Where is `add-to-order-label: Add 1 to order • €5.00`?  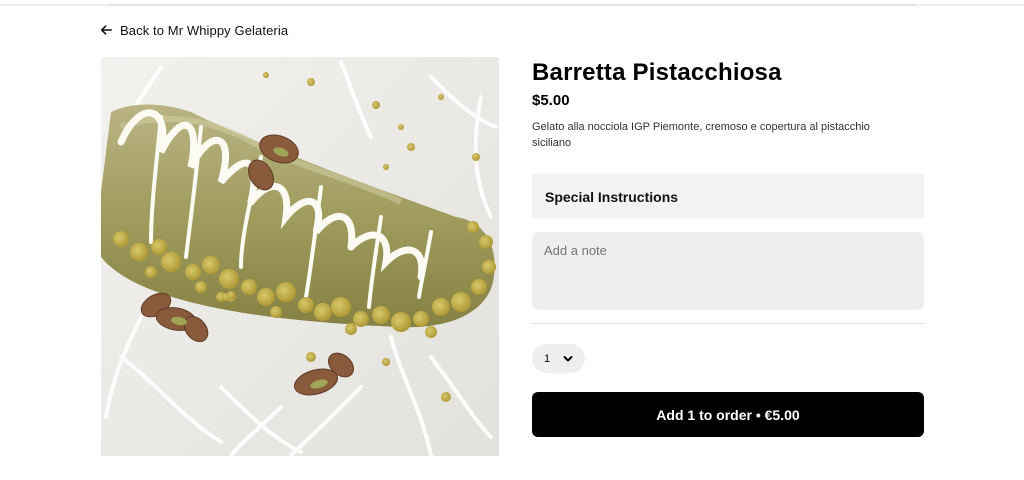
add-to-order-label: Add 1 to order • €5.00 is located at coordinates (728, 414).